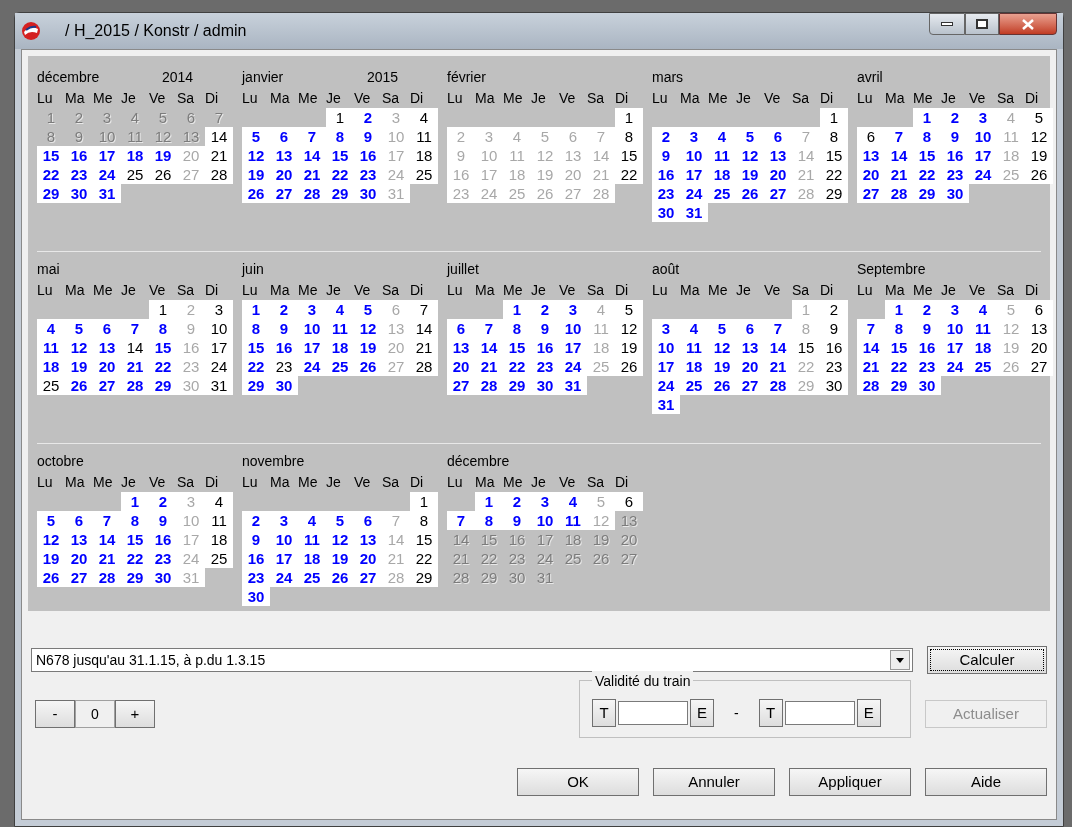 This screenshot has width=1072, height=827. Describe the element at coordinates (79, 193) in the screenshot. I see `day-cell: 30` at that location.